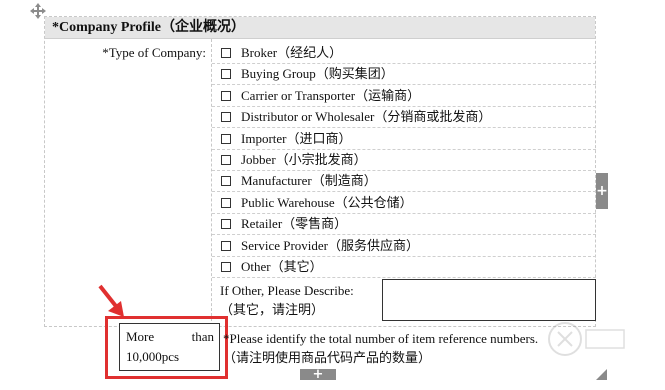 This screenshot has height=390, width=665. I want to click on add-row-button: +, so click(318, 374).